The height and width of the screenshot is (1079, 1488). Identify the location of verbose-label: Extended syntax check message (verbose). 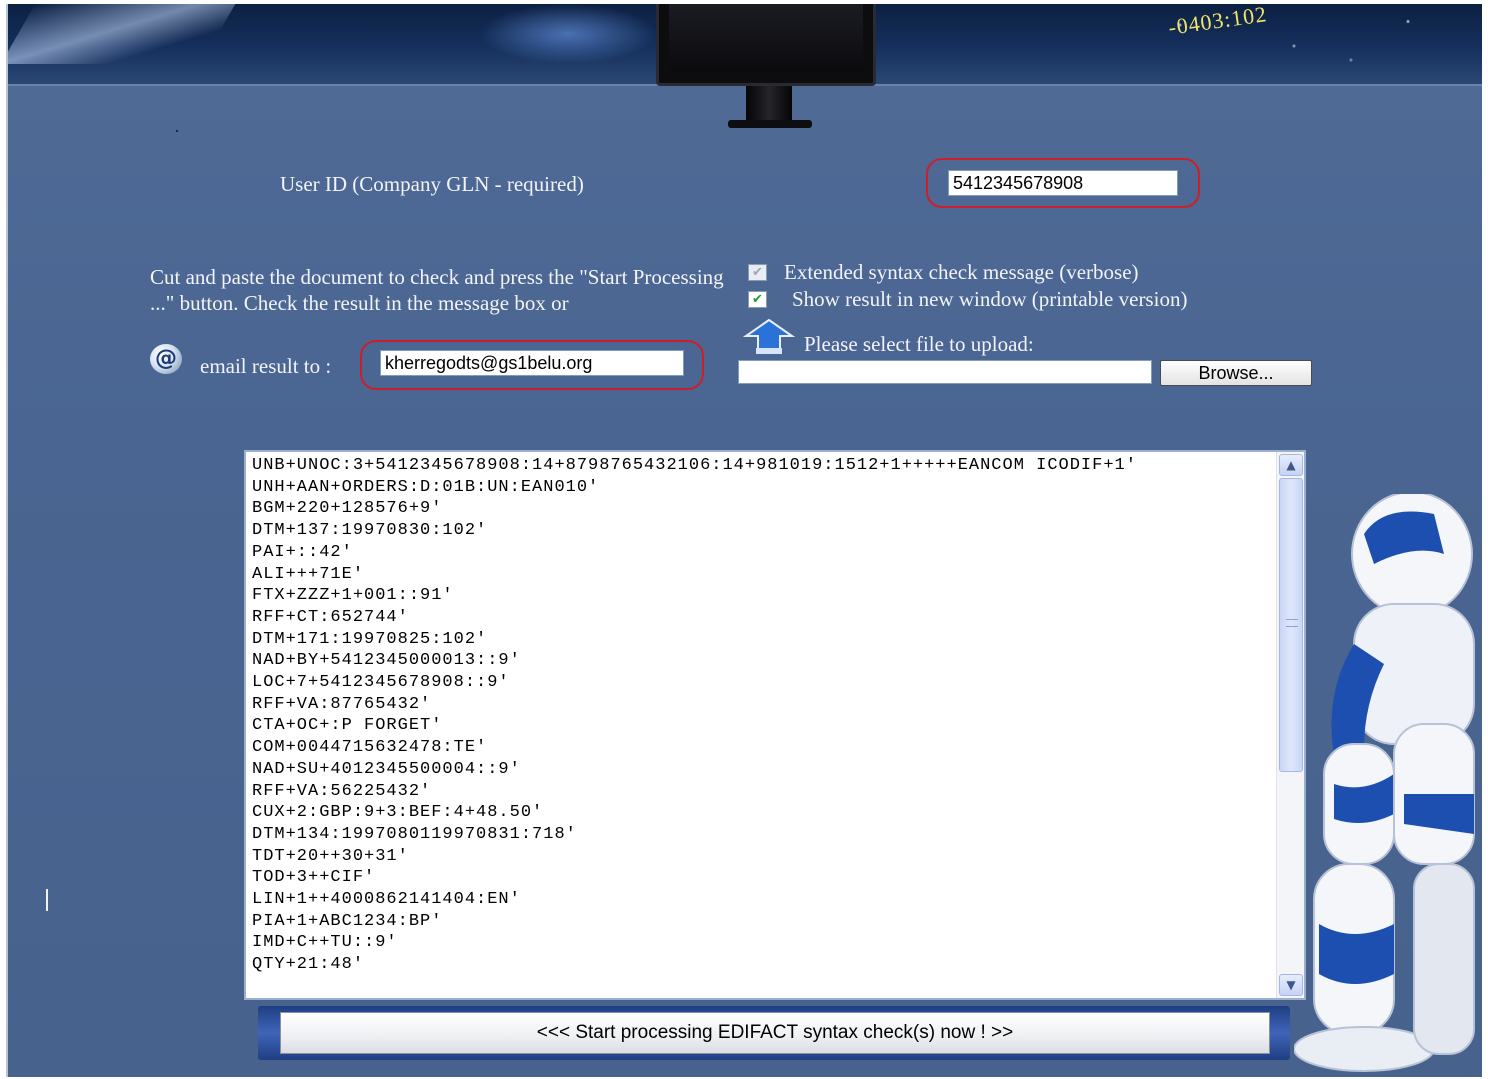
(961, 272).